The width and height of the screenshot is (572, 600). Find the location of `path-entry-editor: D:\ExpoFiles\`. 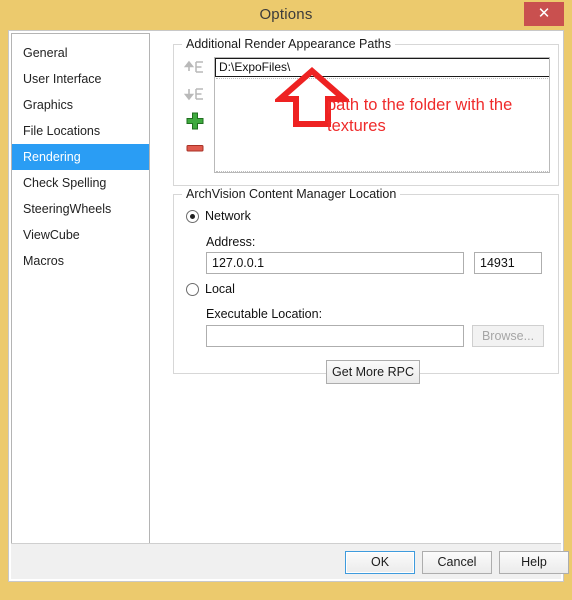

path-entry-editor: D:\ExpoFiles\ is located at coordinates (382, 67).